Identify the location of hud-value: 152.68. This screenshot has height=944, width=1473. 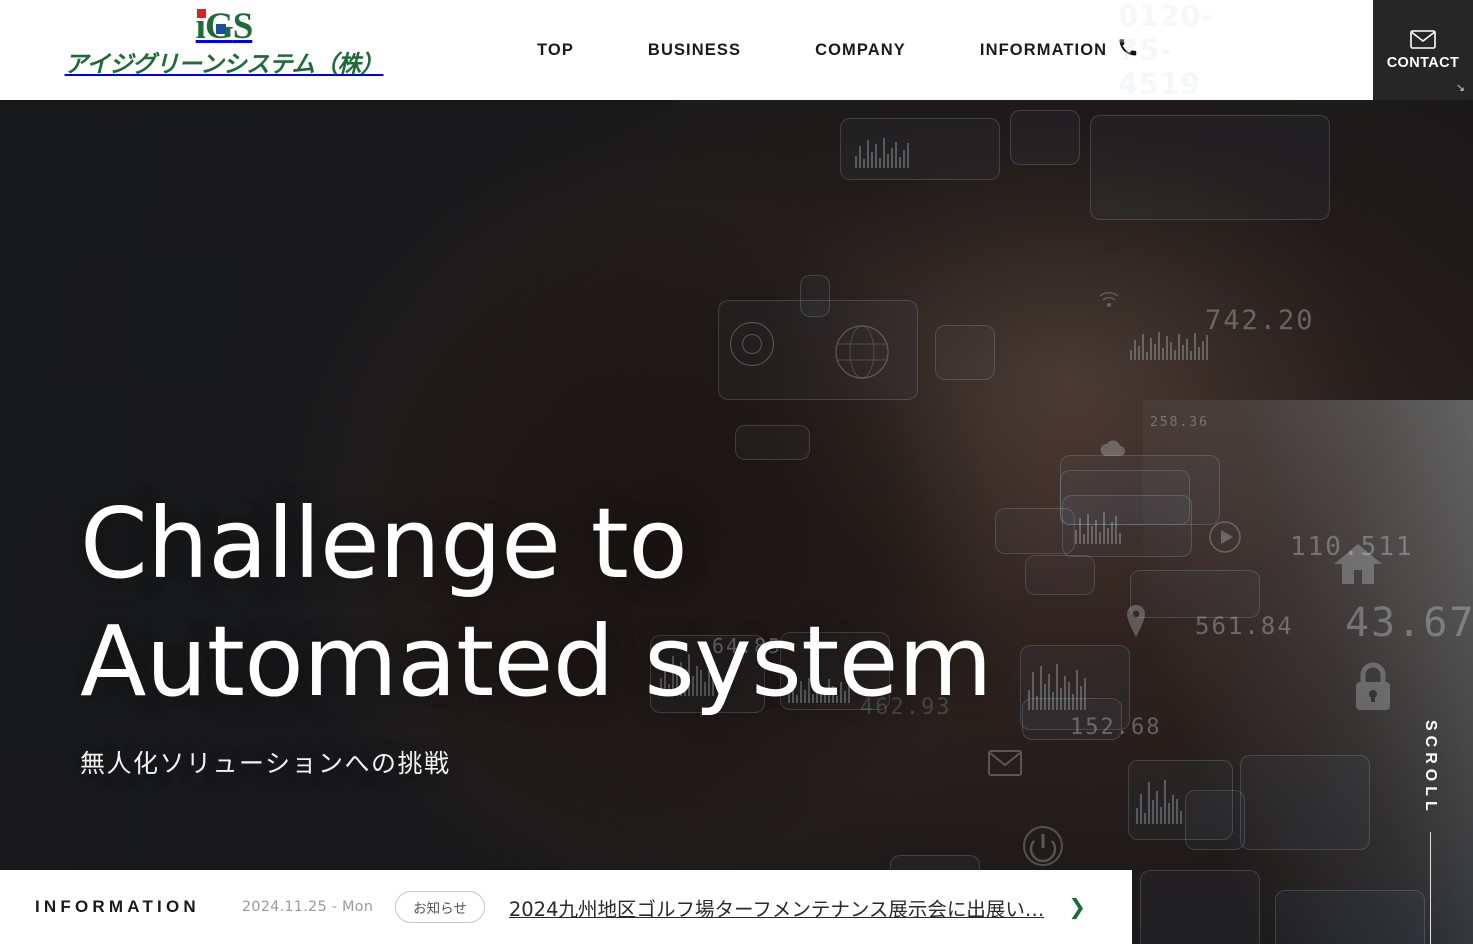
(1116, 727).